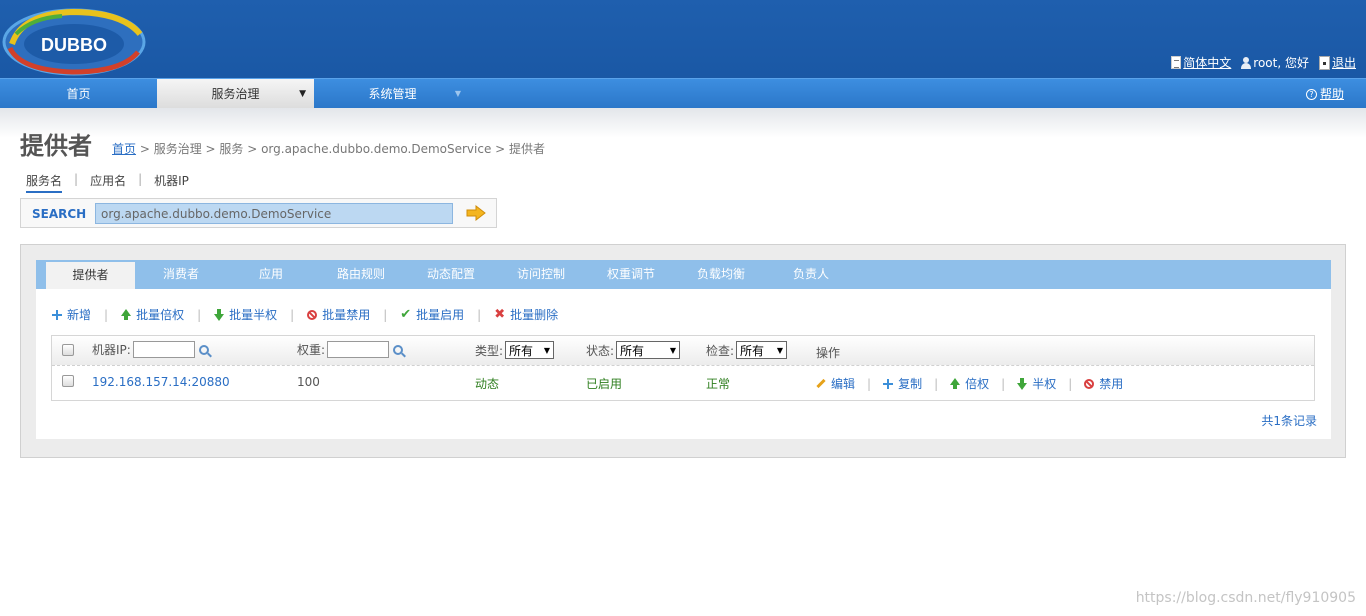 This screenshot has width=1366, height=616. Describe the element at coordinates (1245, 598) in the screenshot. I see `watermark-text: https://blog.csdn.net/fly910905` at that location.